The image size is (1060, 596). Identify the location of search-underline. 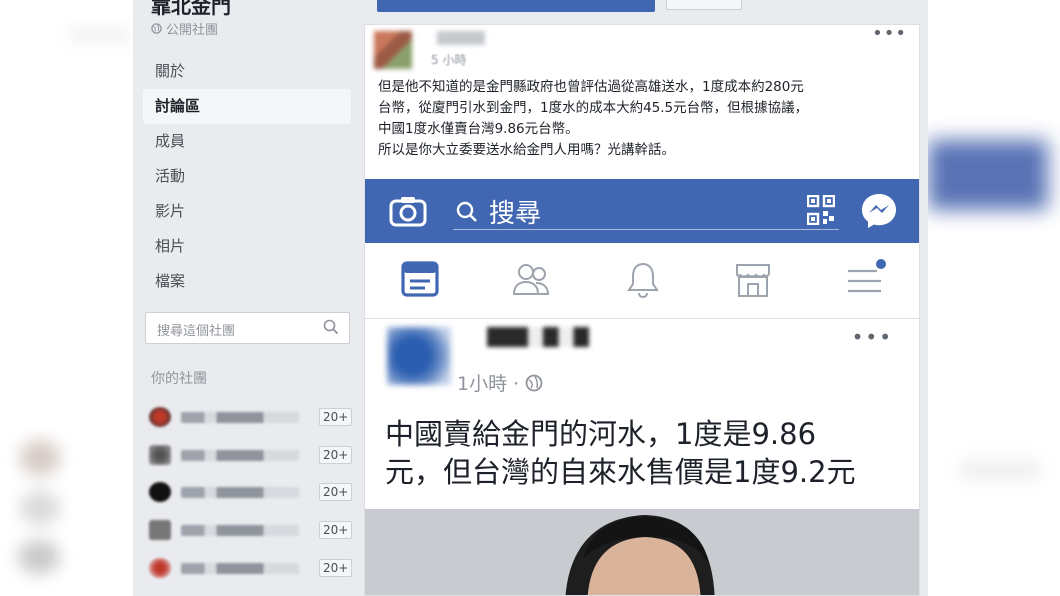
(646, 229).